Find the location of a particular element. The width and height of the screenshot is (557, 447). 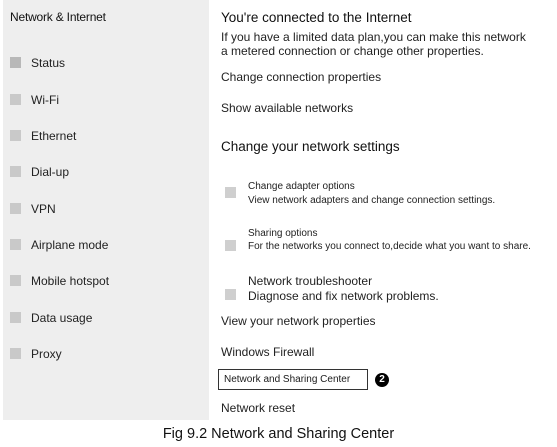

status-icon is located at coordinates (15, 62).